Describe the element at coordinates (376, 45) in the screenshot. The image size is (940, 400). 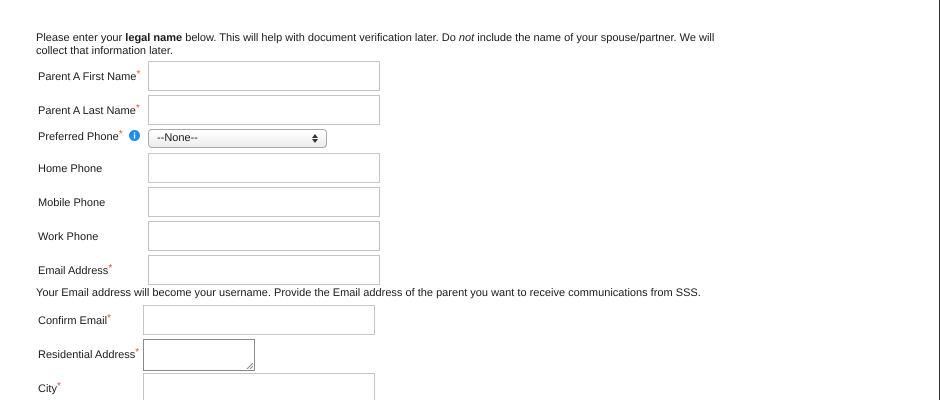
I see `intro-text: Please enter your legal name below. This will help with document verification later. Do not include the name of your spouse/partner. We will collect that information later.` at that location.